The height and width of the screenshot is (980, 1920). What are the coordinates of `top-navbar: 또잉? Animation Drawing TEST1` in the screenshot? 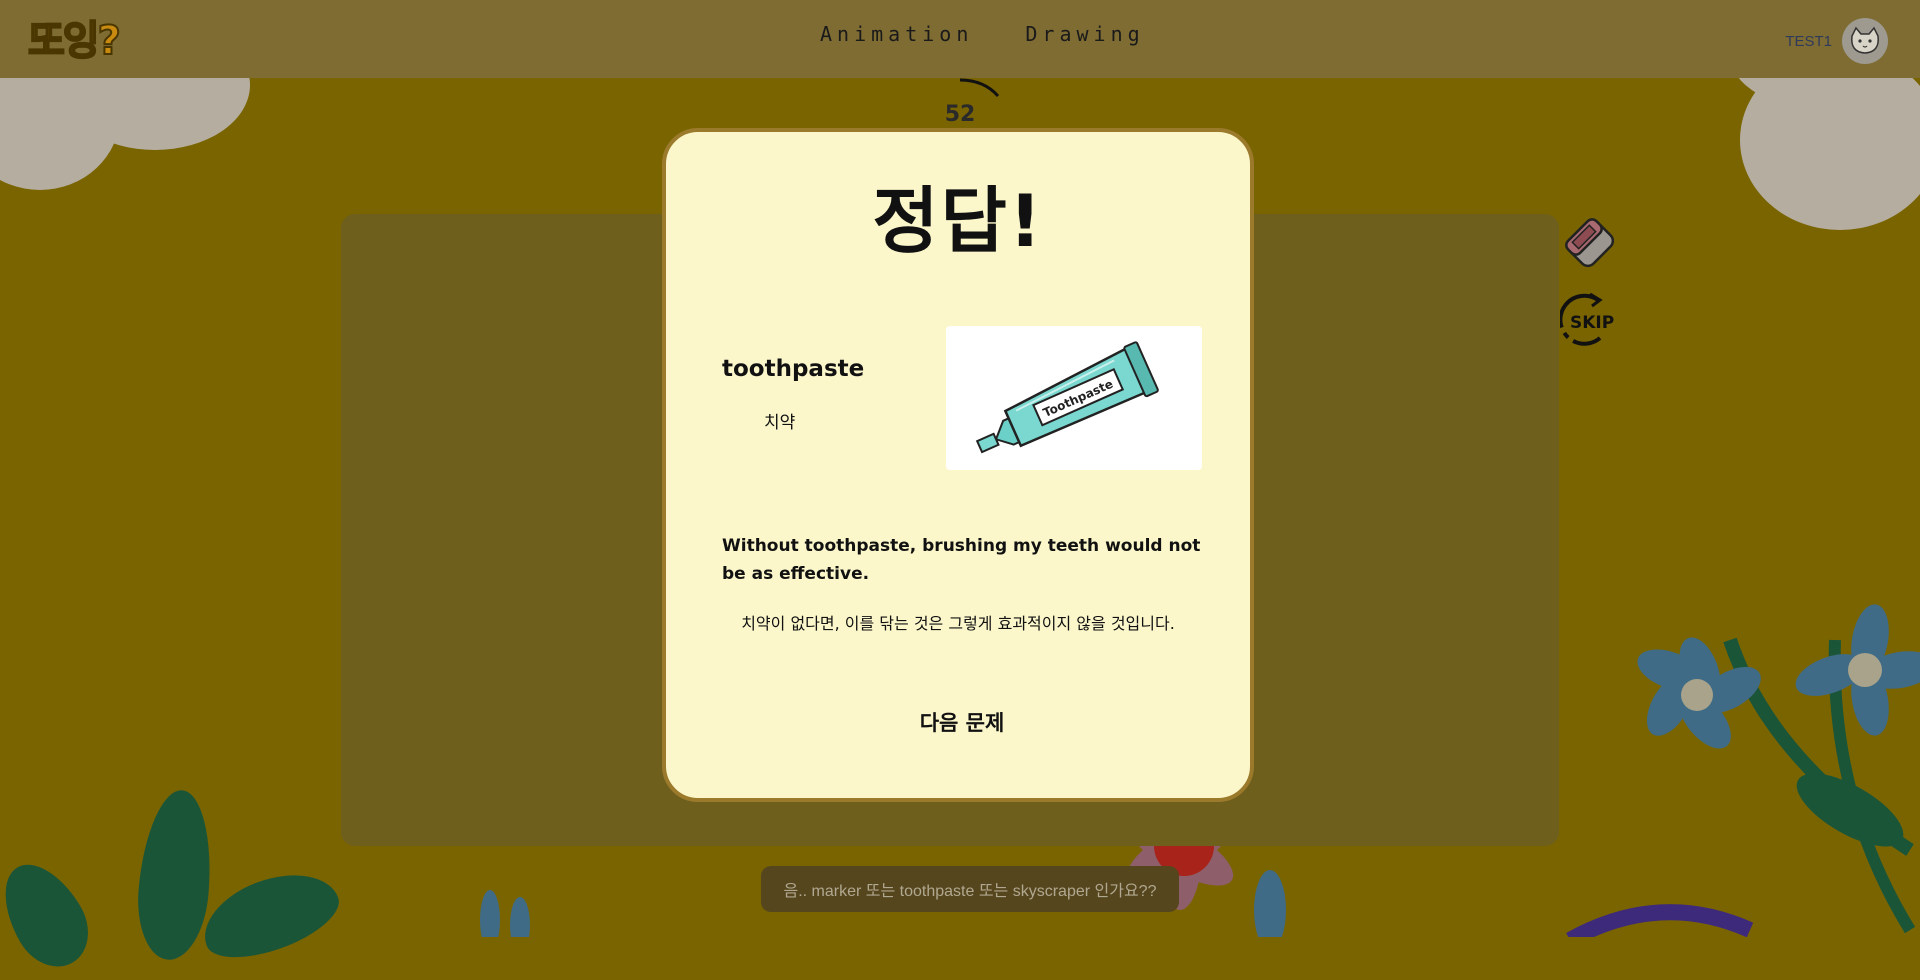 It's located at (960, 39).